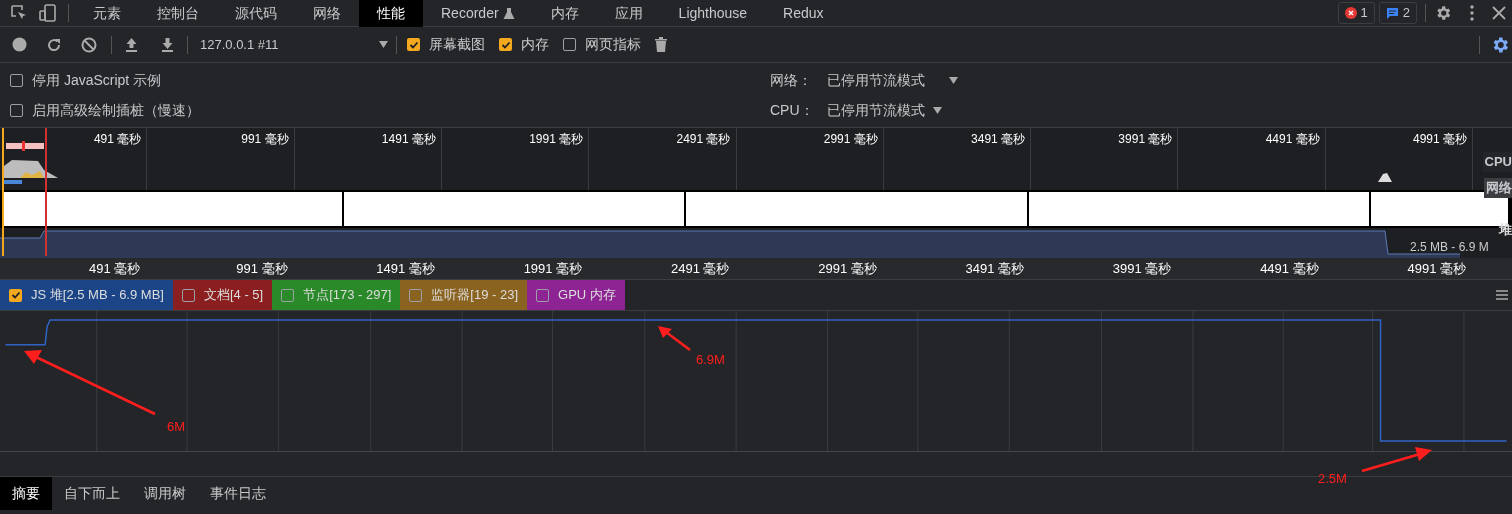 This screenshot has height=514, width=1512. I want to click on overview-time-label: 4491 毫秒, so click(1292, 137).